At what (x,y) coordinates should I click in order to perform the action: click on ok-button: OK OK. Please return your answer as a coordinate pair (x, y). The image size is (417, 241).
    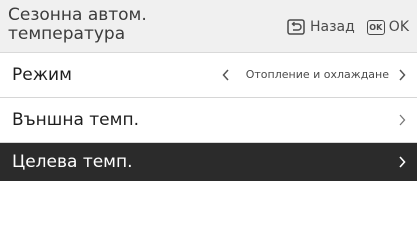
    Looking at the image, I should click on (382, 27).